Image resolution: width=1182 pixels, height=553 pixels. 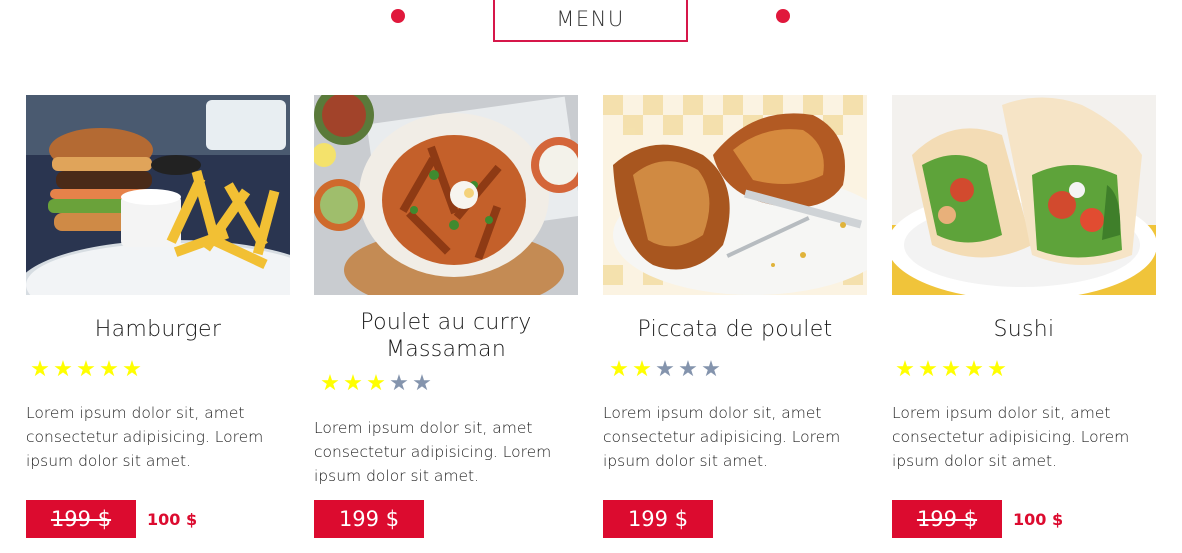 I want to click on menu-header: MENU, so click(x=591, y=21).